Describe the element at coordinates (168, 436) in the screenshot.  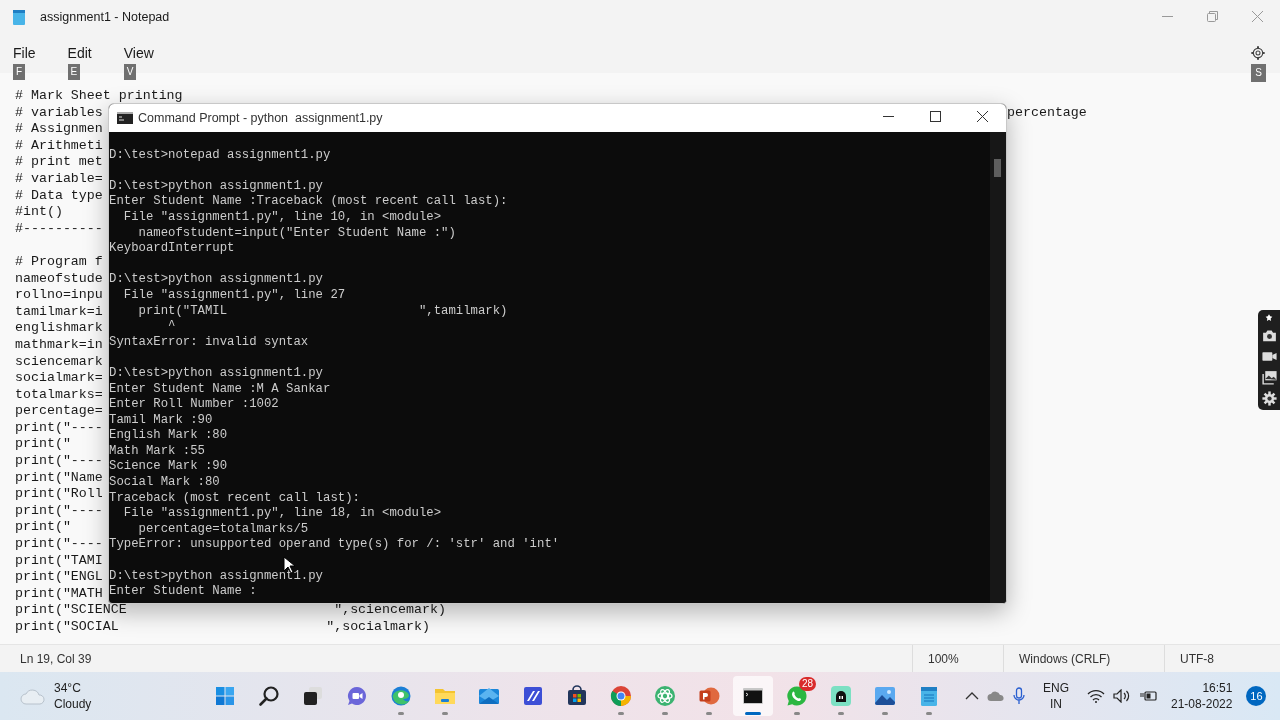
I see `console-line: English Mark :80` at that location.